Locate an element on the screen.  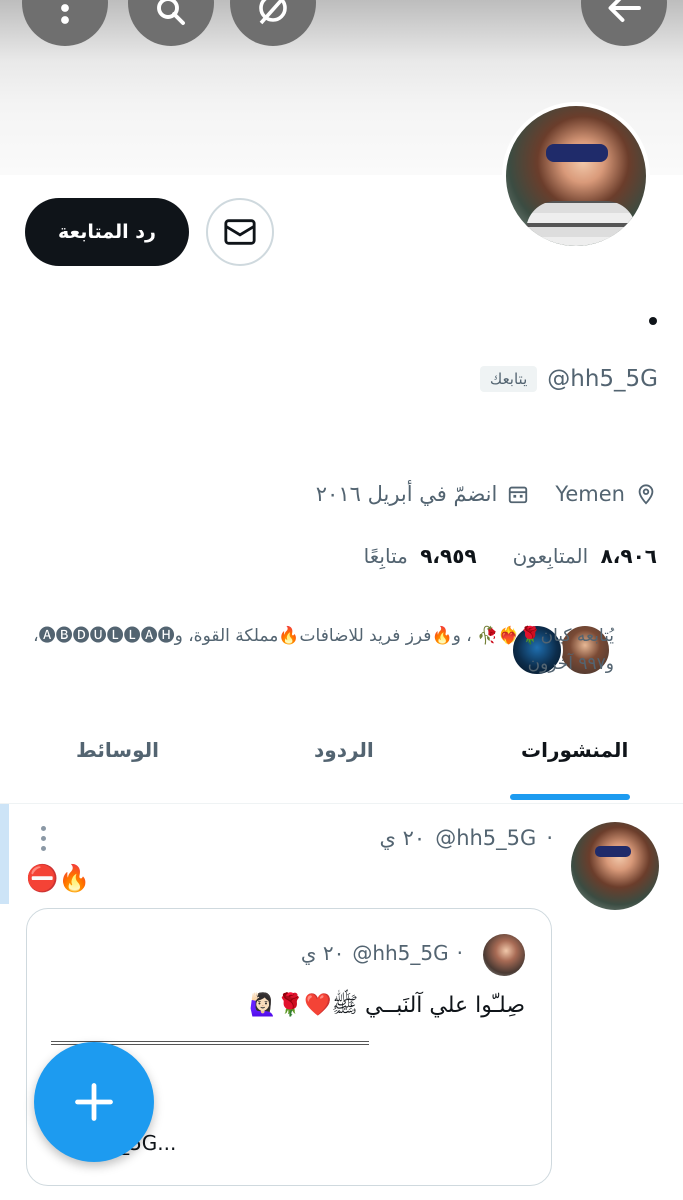
tab-replies: الردود is located at coordinates (344, 750).